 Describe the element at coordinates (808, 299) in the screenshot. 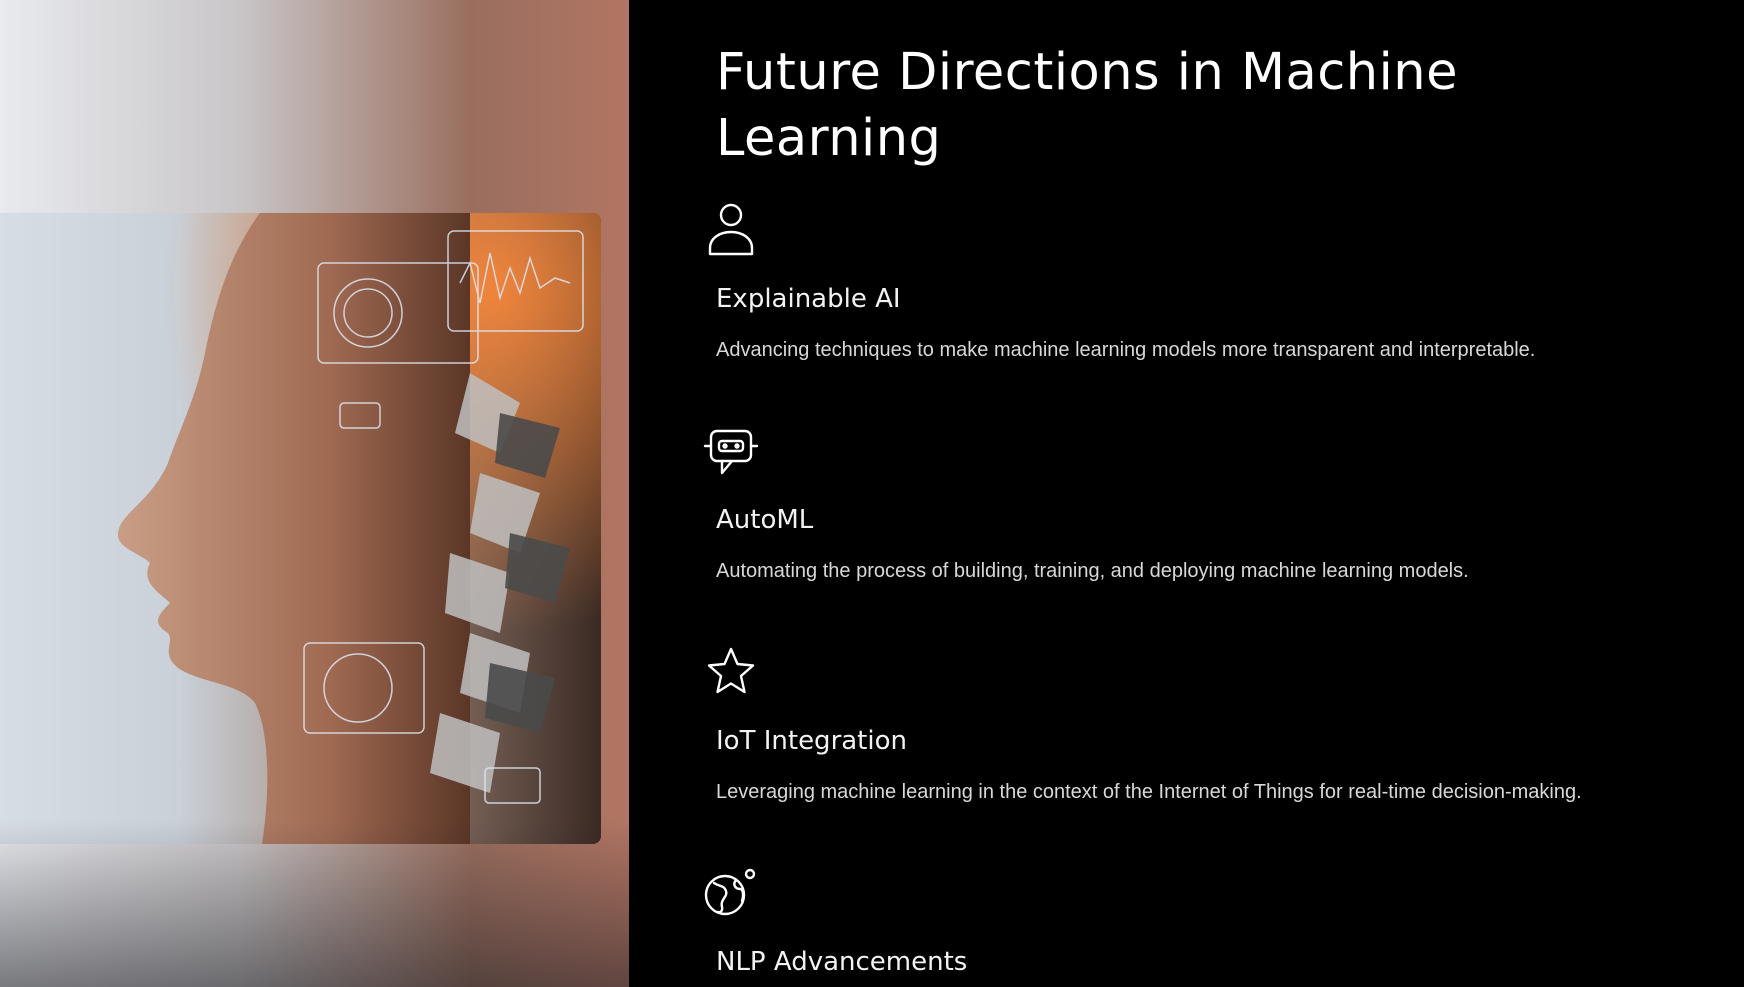

I see `item-heading: Explainable AI` at that location.